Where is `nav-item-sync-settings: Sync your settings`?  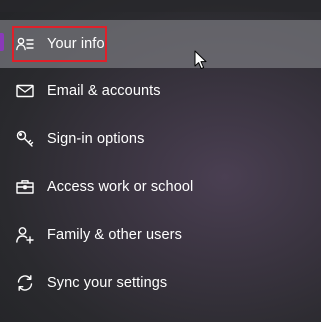
nav-item-sync-settings: Sync your settings is located at coordinates (160, 283).